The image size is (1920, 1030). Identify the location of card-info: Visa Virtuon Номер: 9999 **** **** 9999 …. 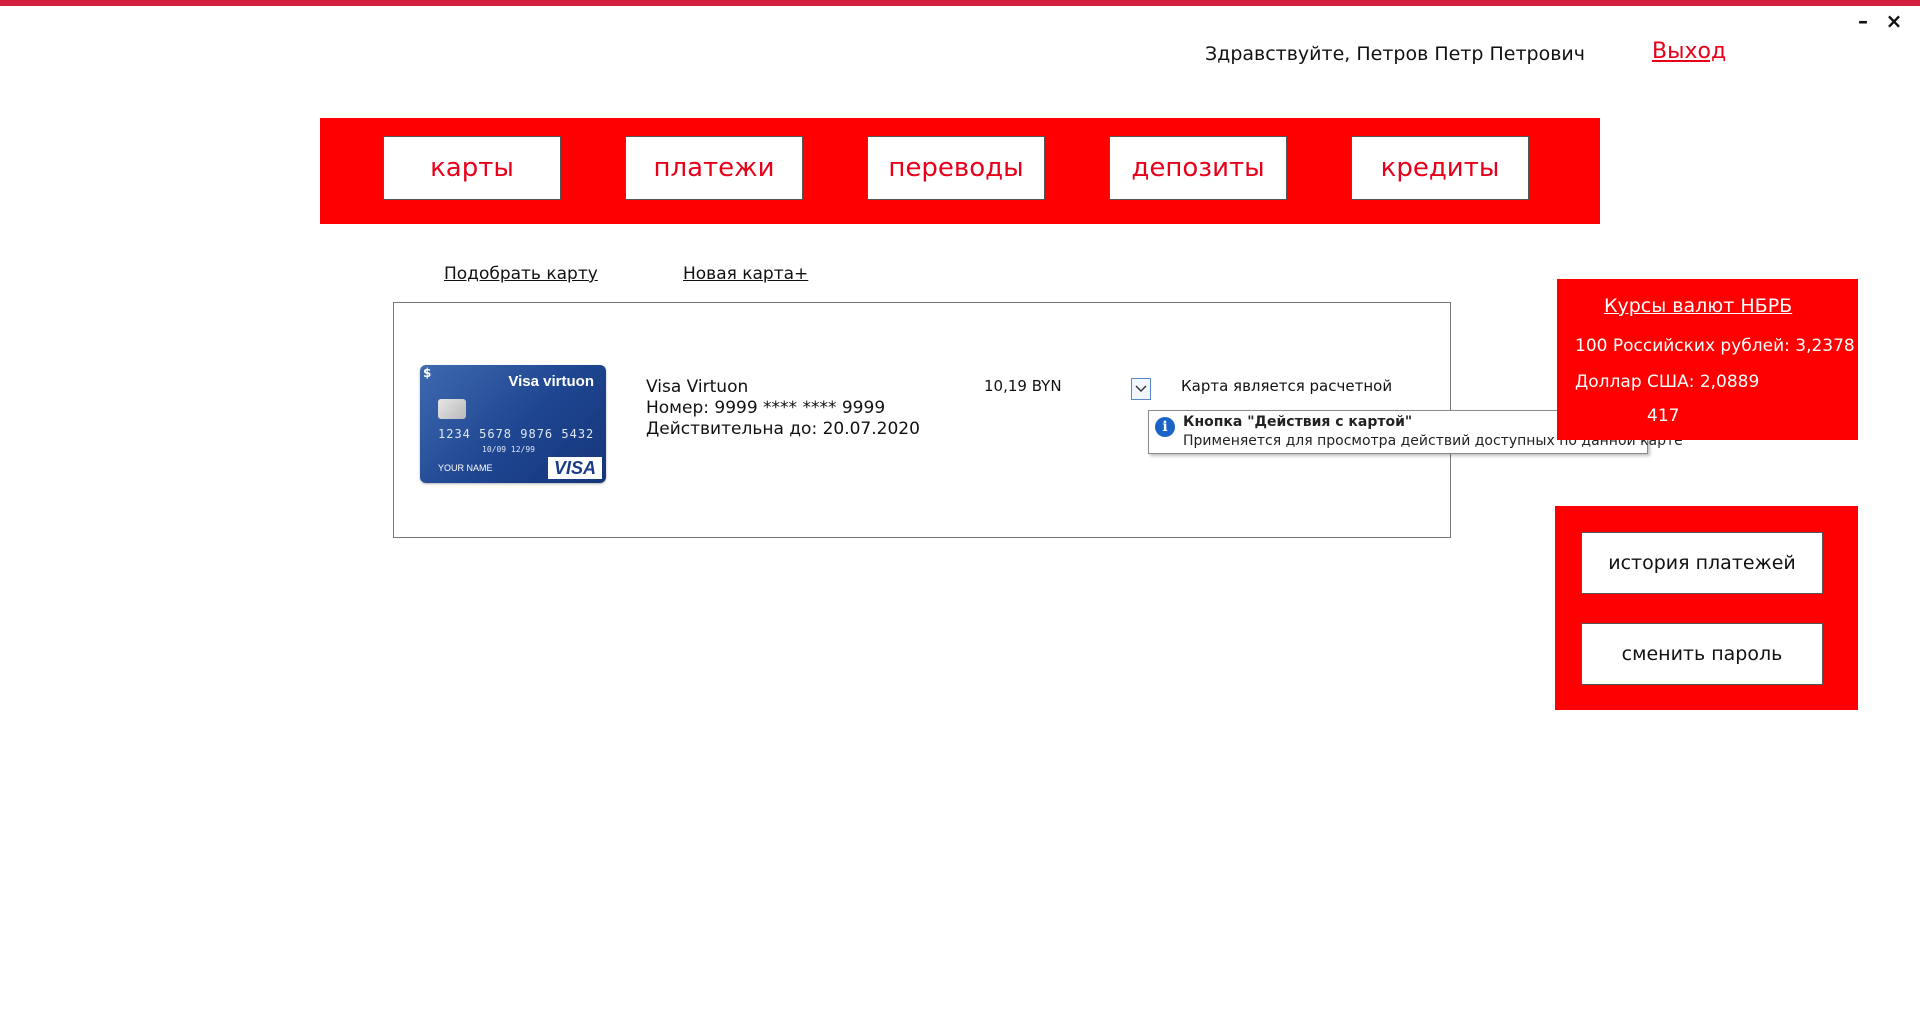
(783, 408).